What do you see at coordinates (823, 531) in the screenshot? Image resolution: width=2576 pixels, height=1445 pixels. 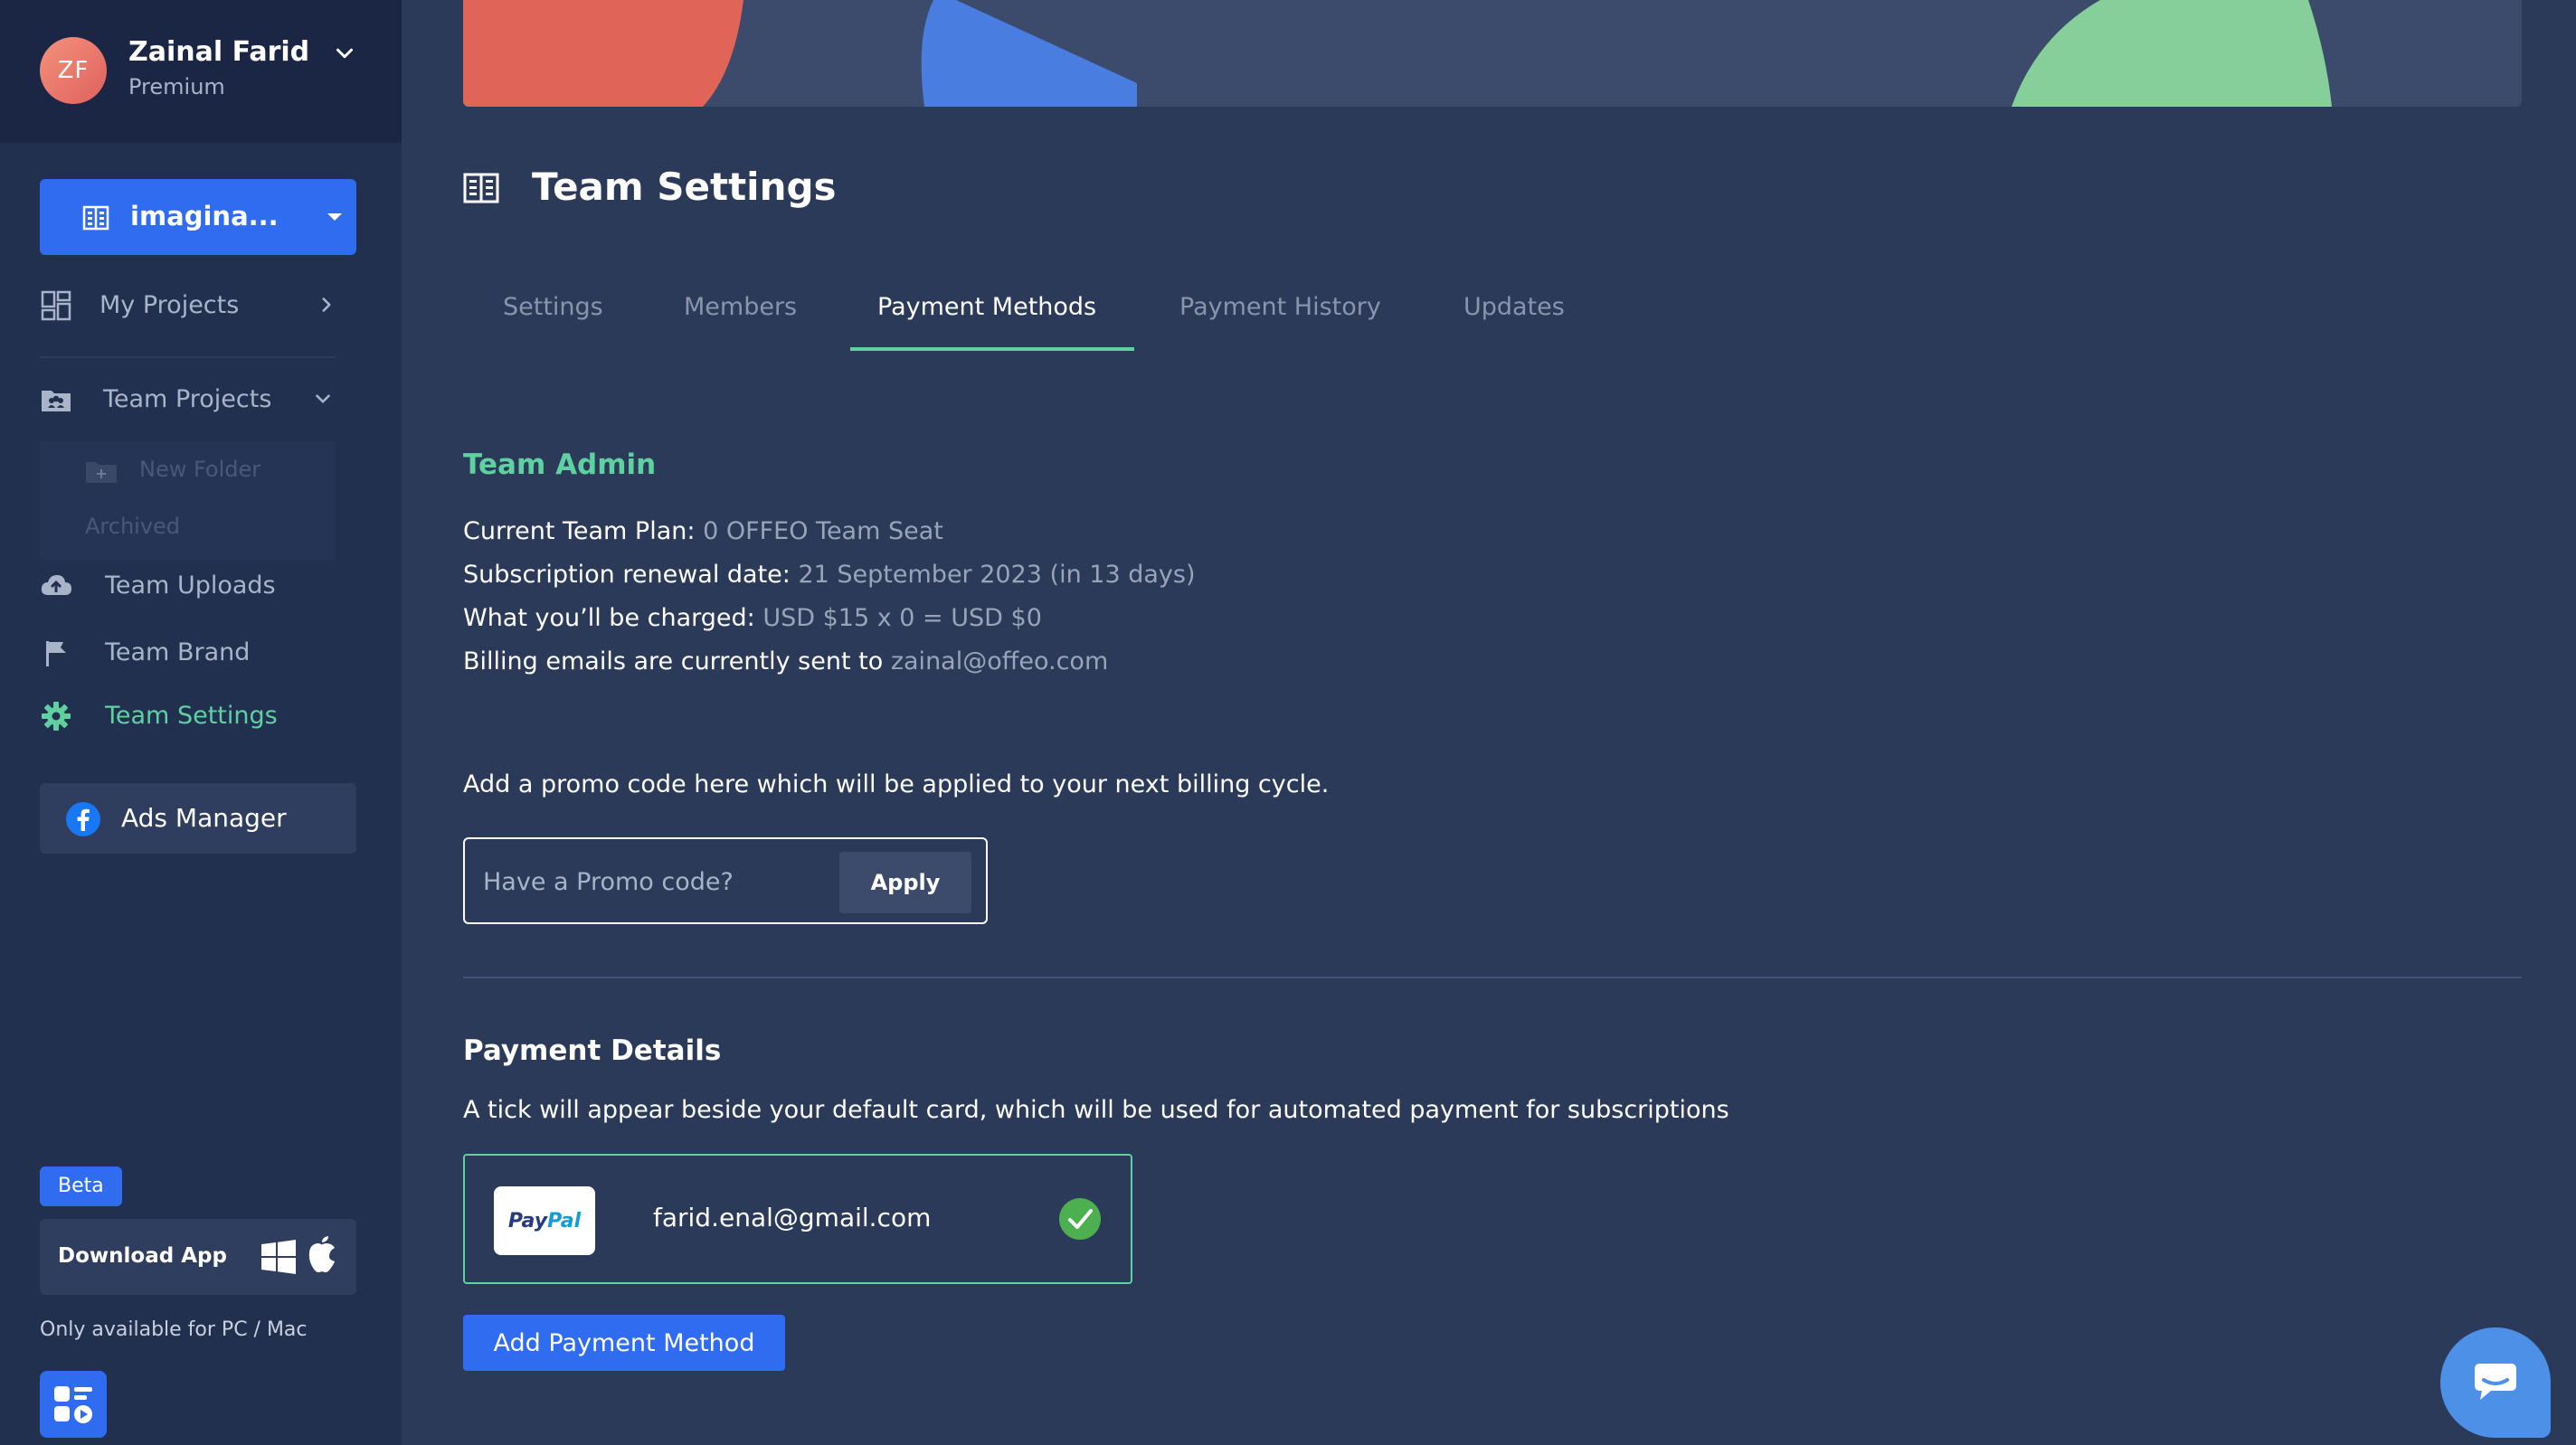 I see `current-plan-value: 0 OFFEO Team Seat` at bounding box center [823, 531].